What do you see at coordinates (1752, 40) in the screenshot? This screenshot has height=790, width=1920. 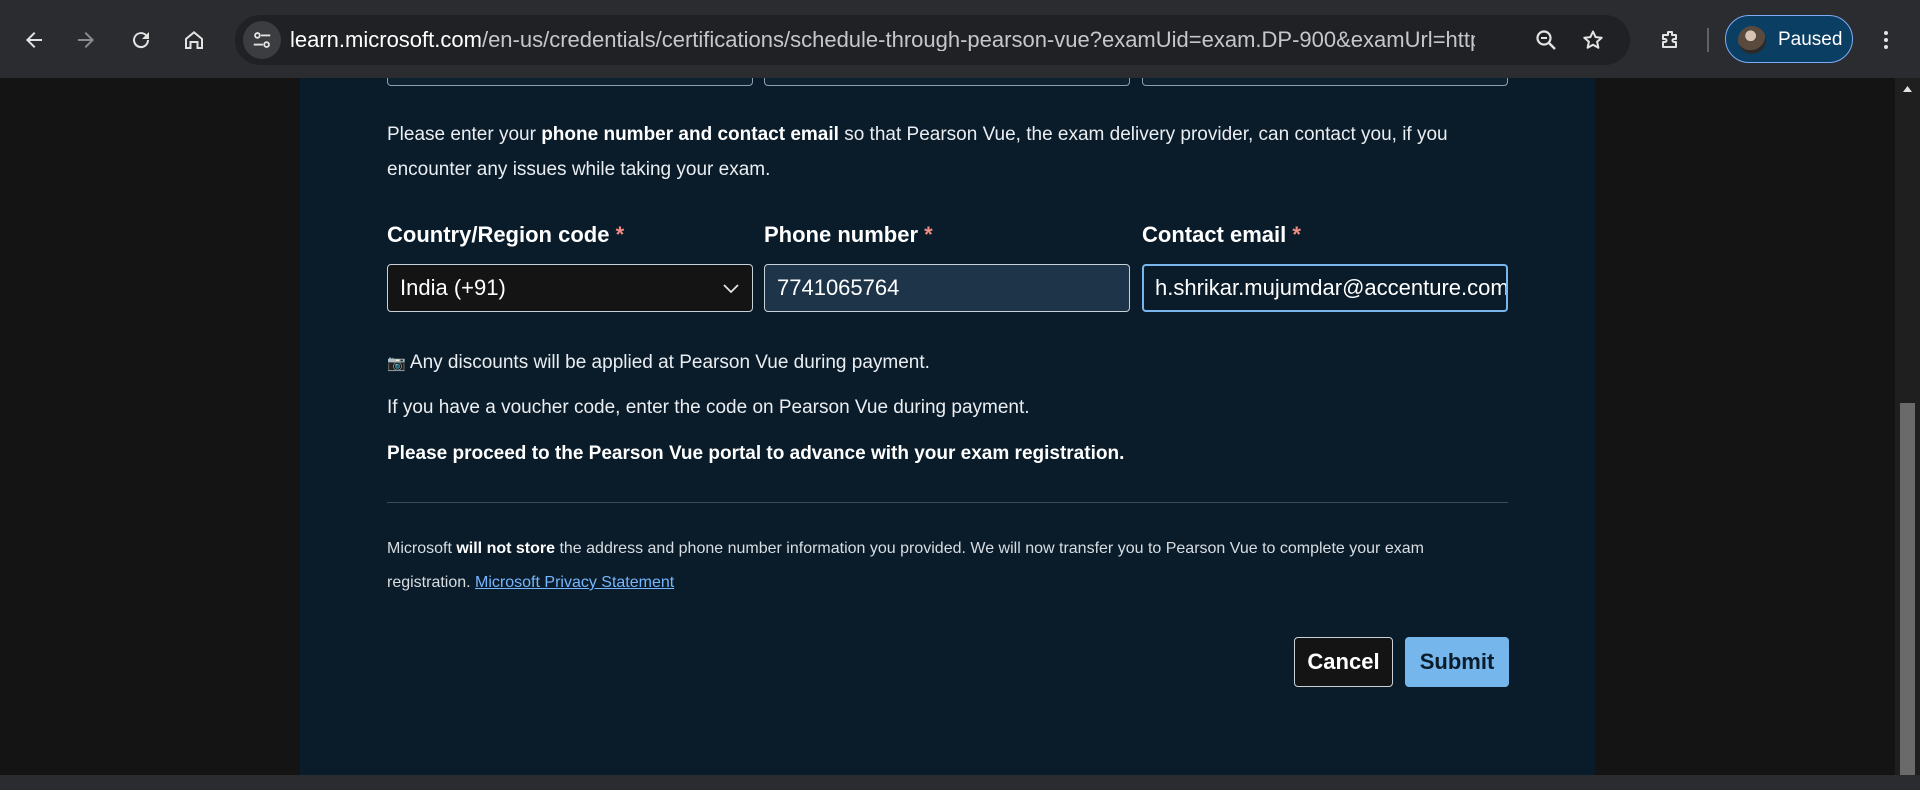 I see `avatar` at bounding box center [1752, 40].